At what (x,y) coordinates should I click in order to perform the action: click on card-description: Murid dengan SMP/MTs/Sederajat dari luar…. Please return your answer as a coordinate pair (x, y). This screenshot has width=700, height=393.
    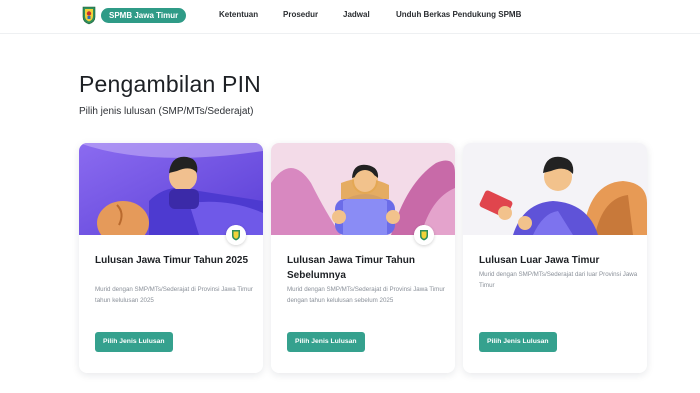
    Looking at the image, I should click on (558, 280).